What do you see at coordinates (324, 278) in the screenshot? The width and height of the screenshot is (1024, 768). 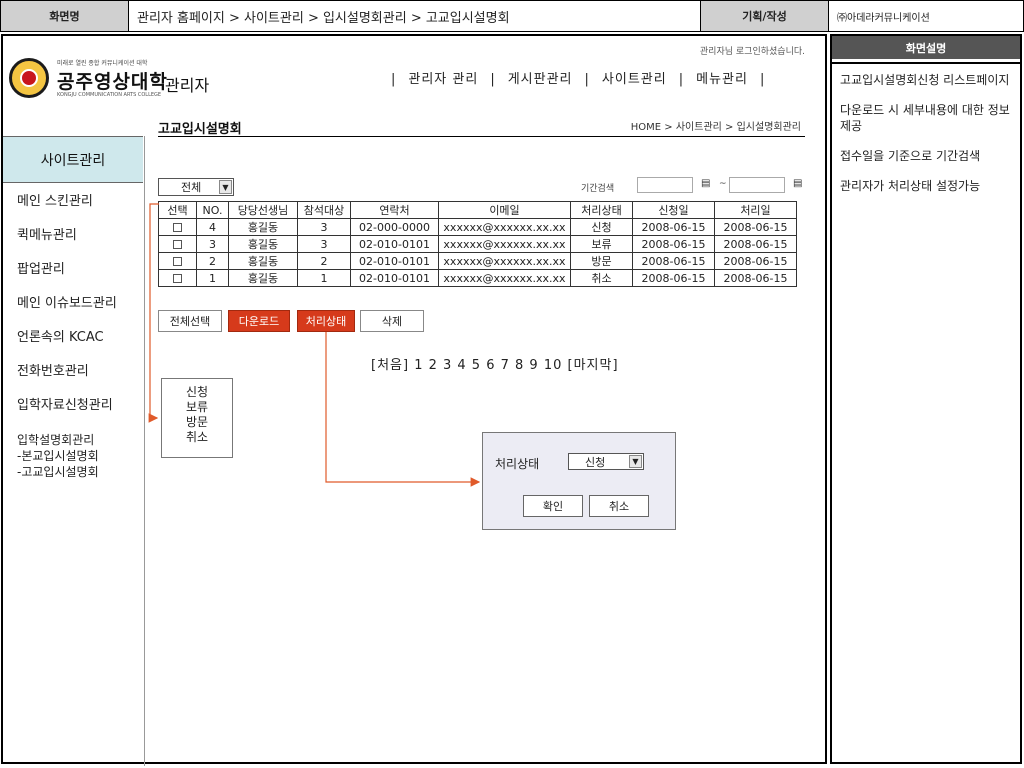 I see `cell-target: 1` at bounding box center [324, 278].